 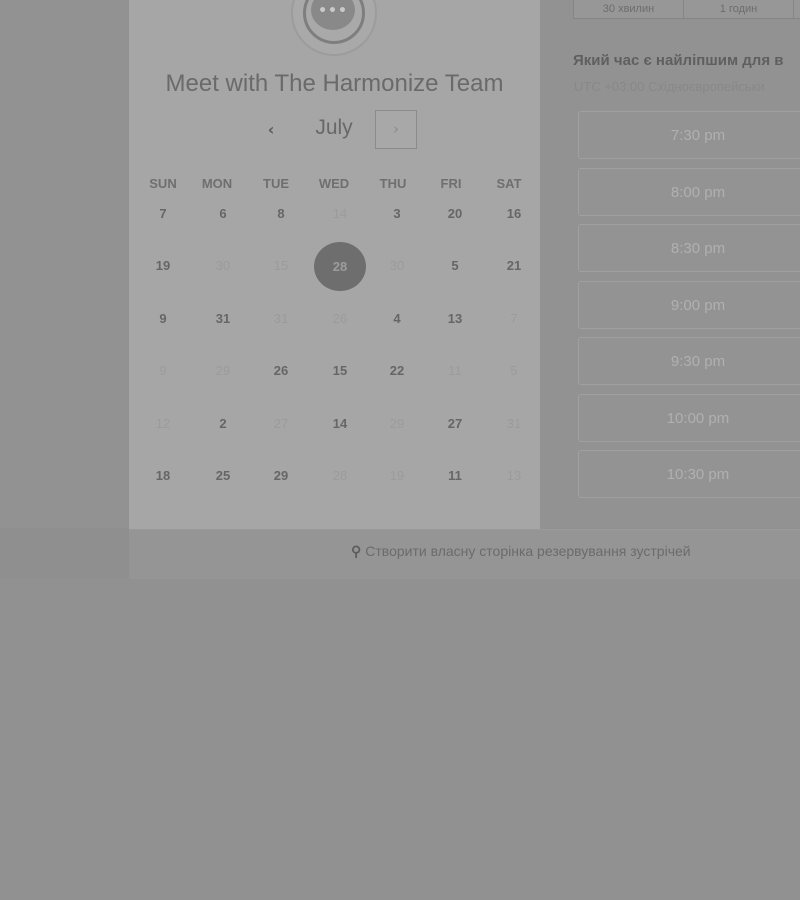 I want to click on calendar-day: 28, so click(x=340, y=475).